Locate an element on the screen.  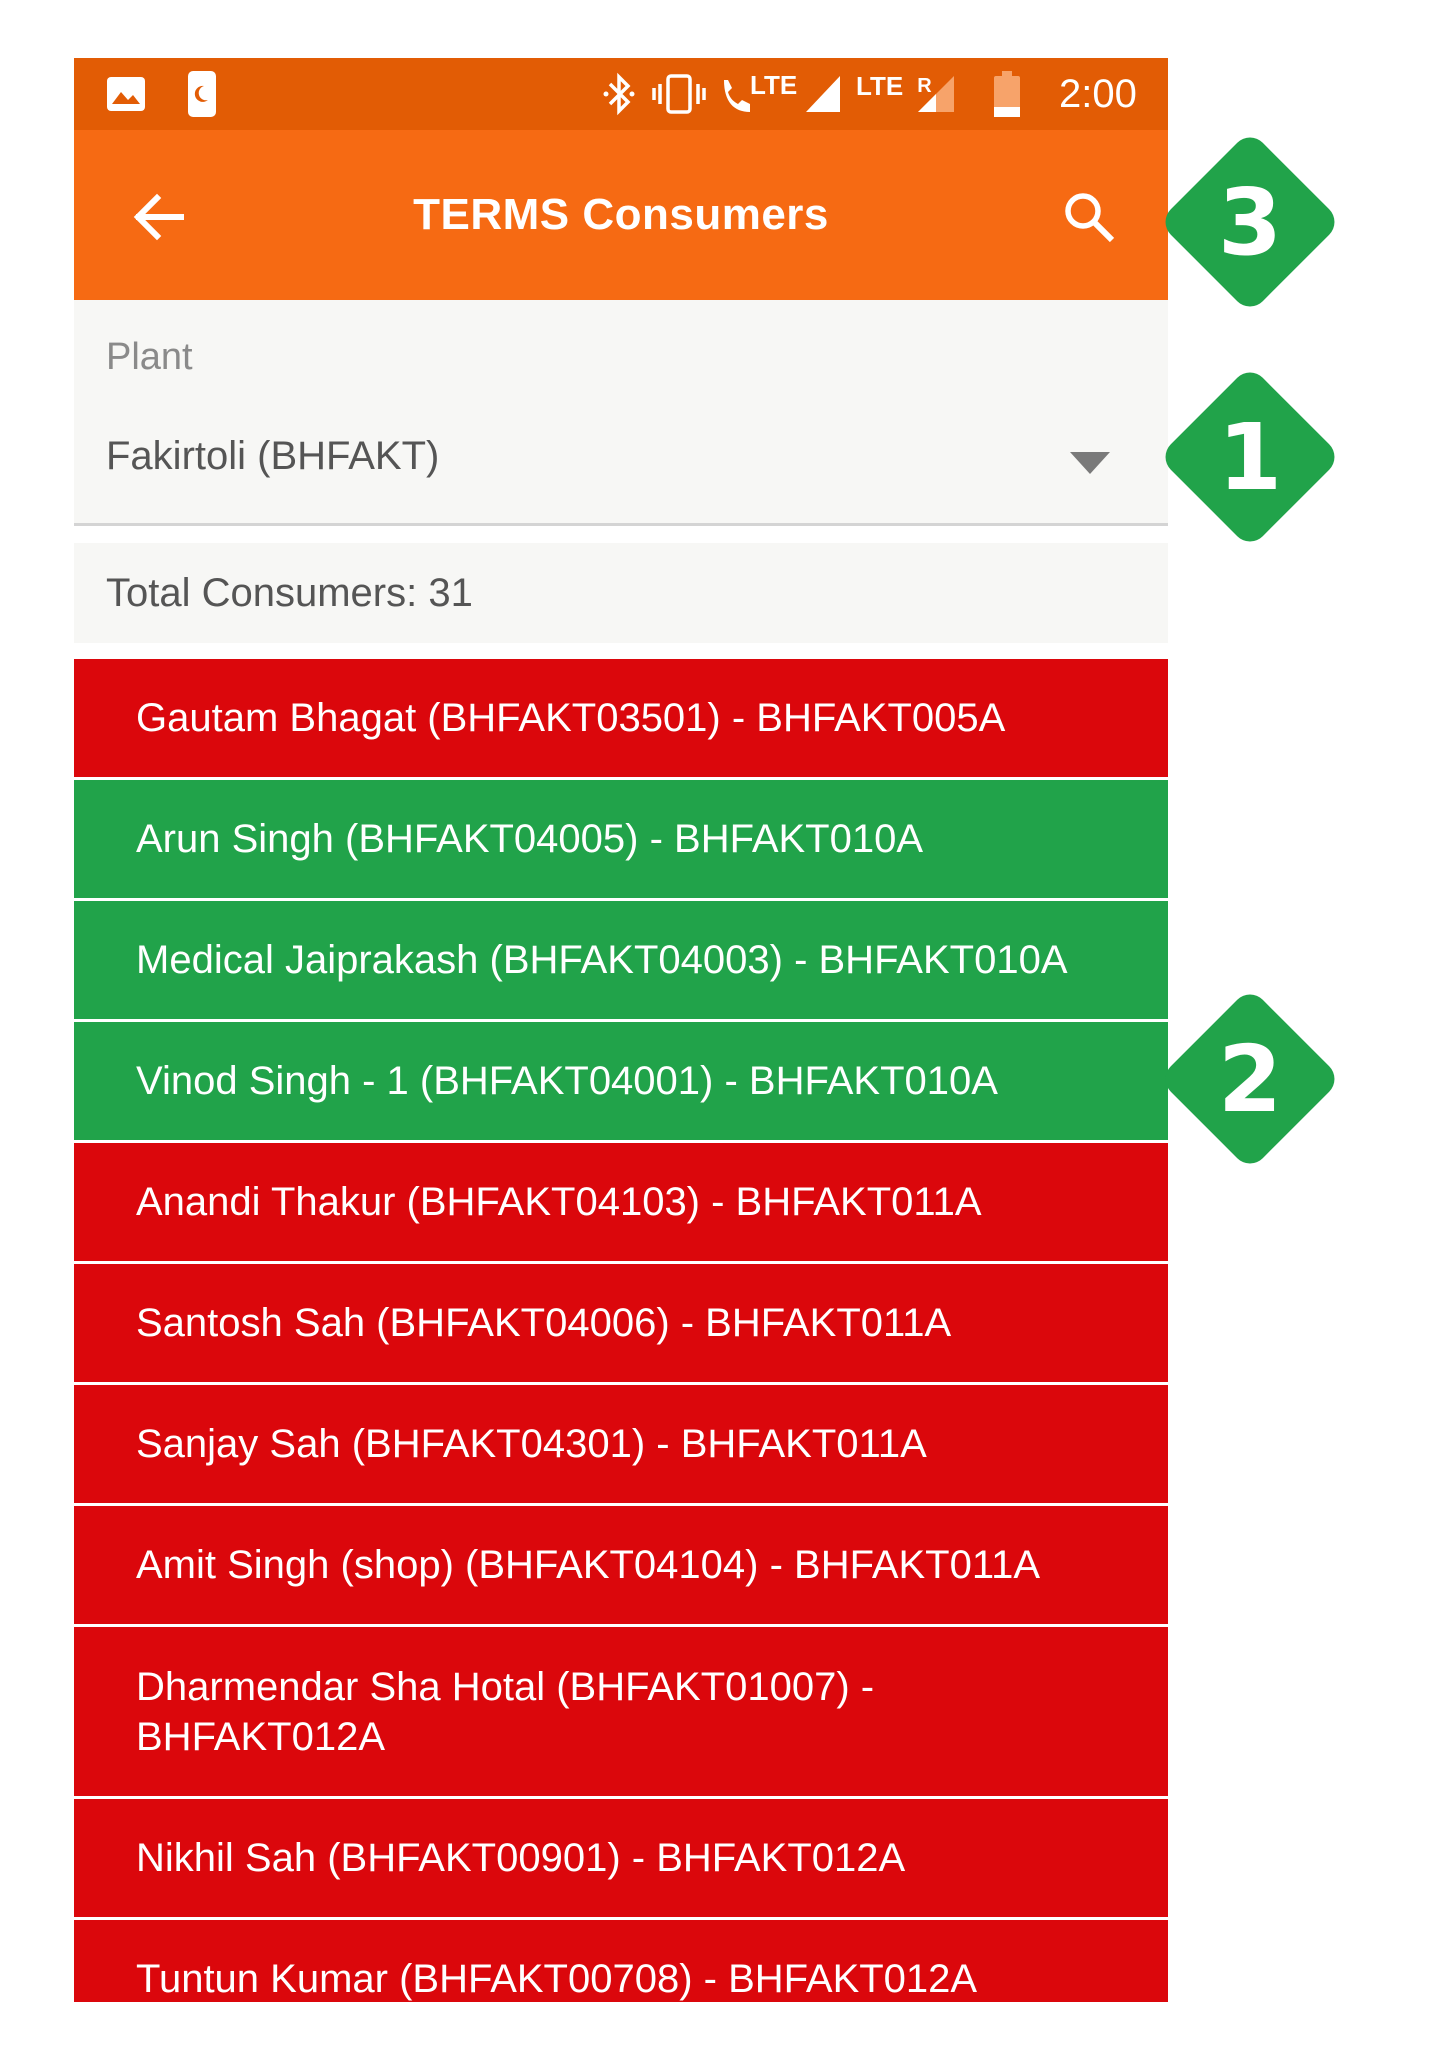
callout-number: 1 is located at coordinates (1249, 457).